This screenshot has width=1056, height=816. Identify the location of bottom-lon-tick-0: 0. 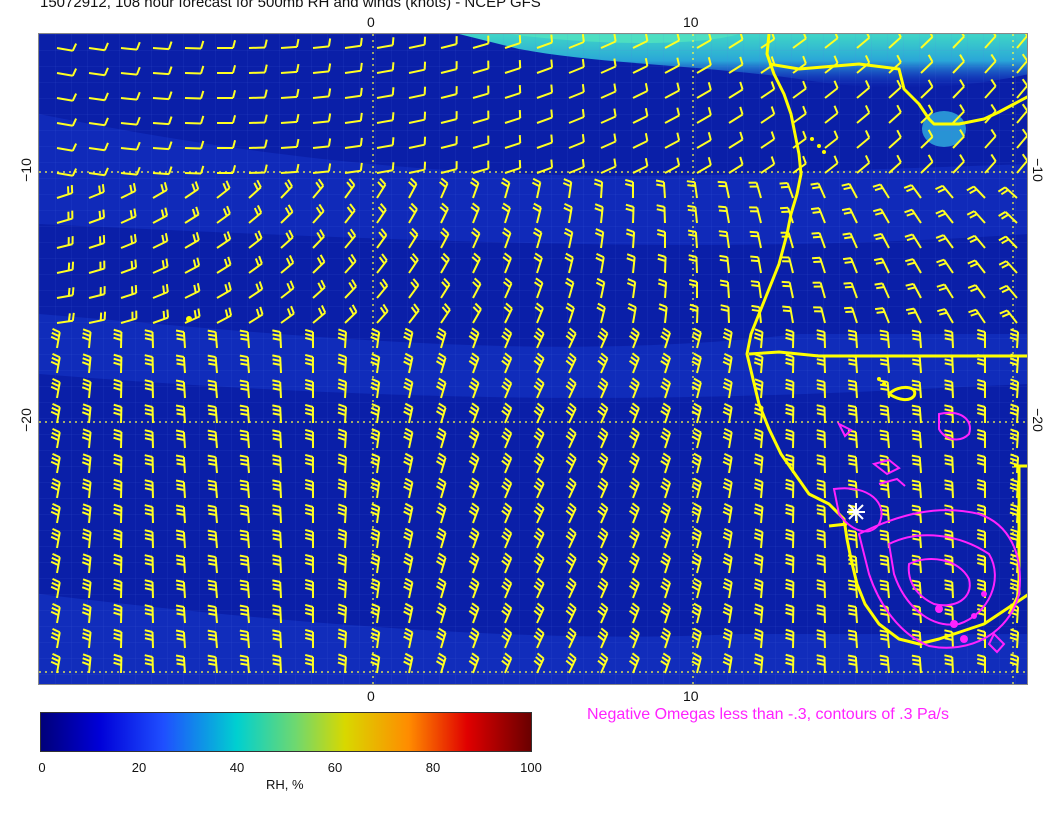
(371, 696).